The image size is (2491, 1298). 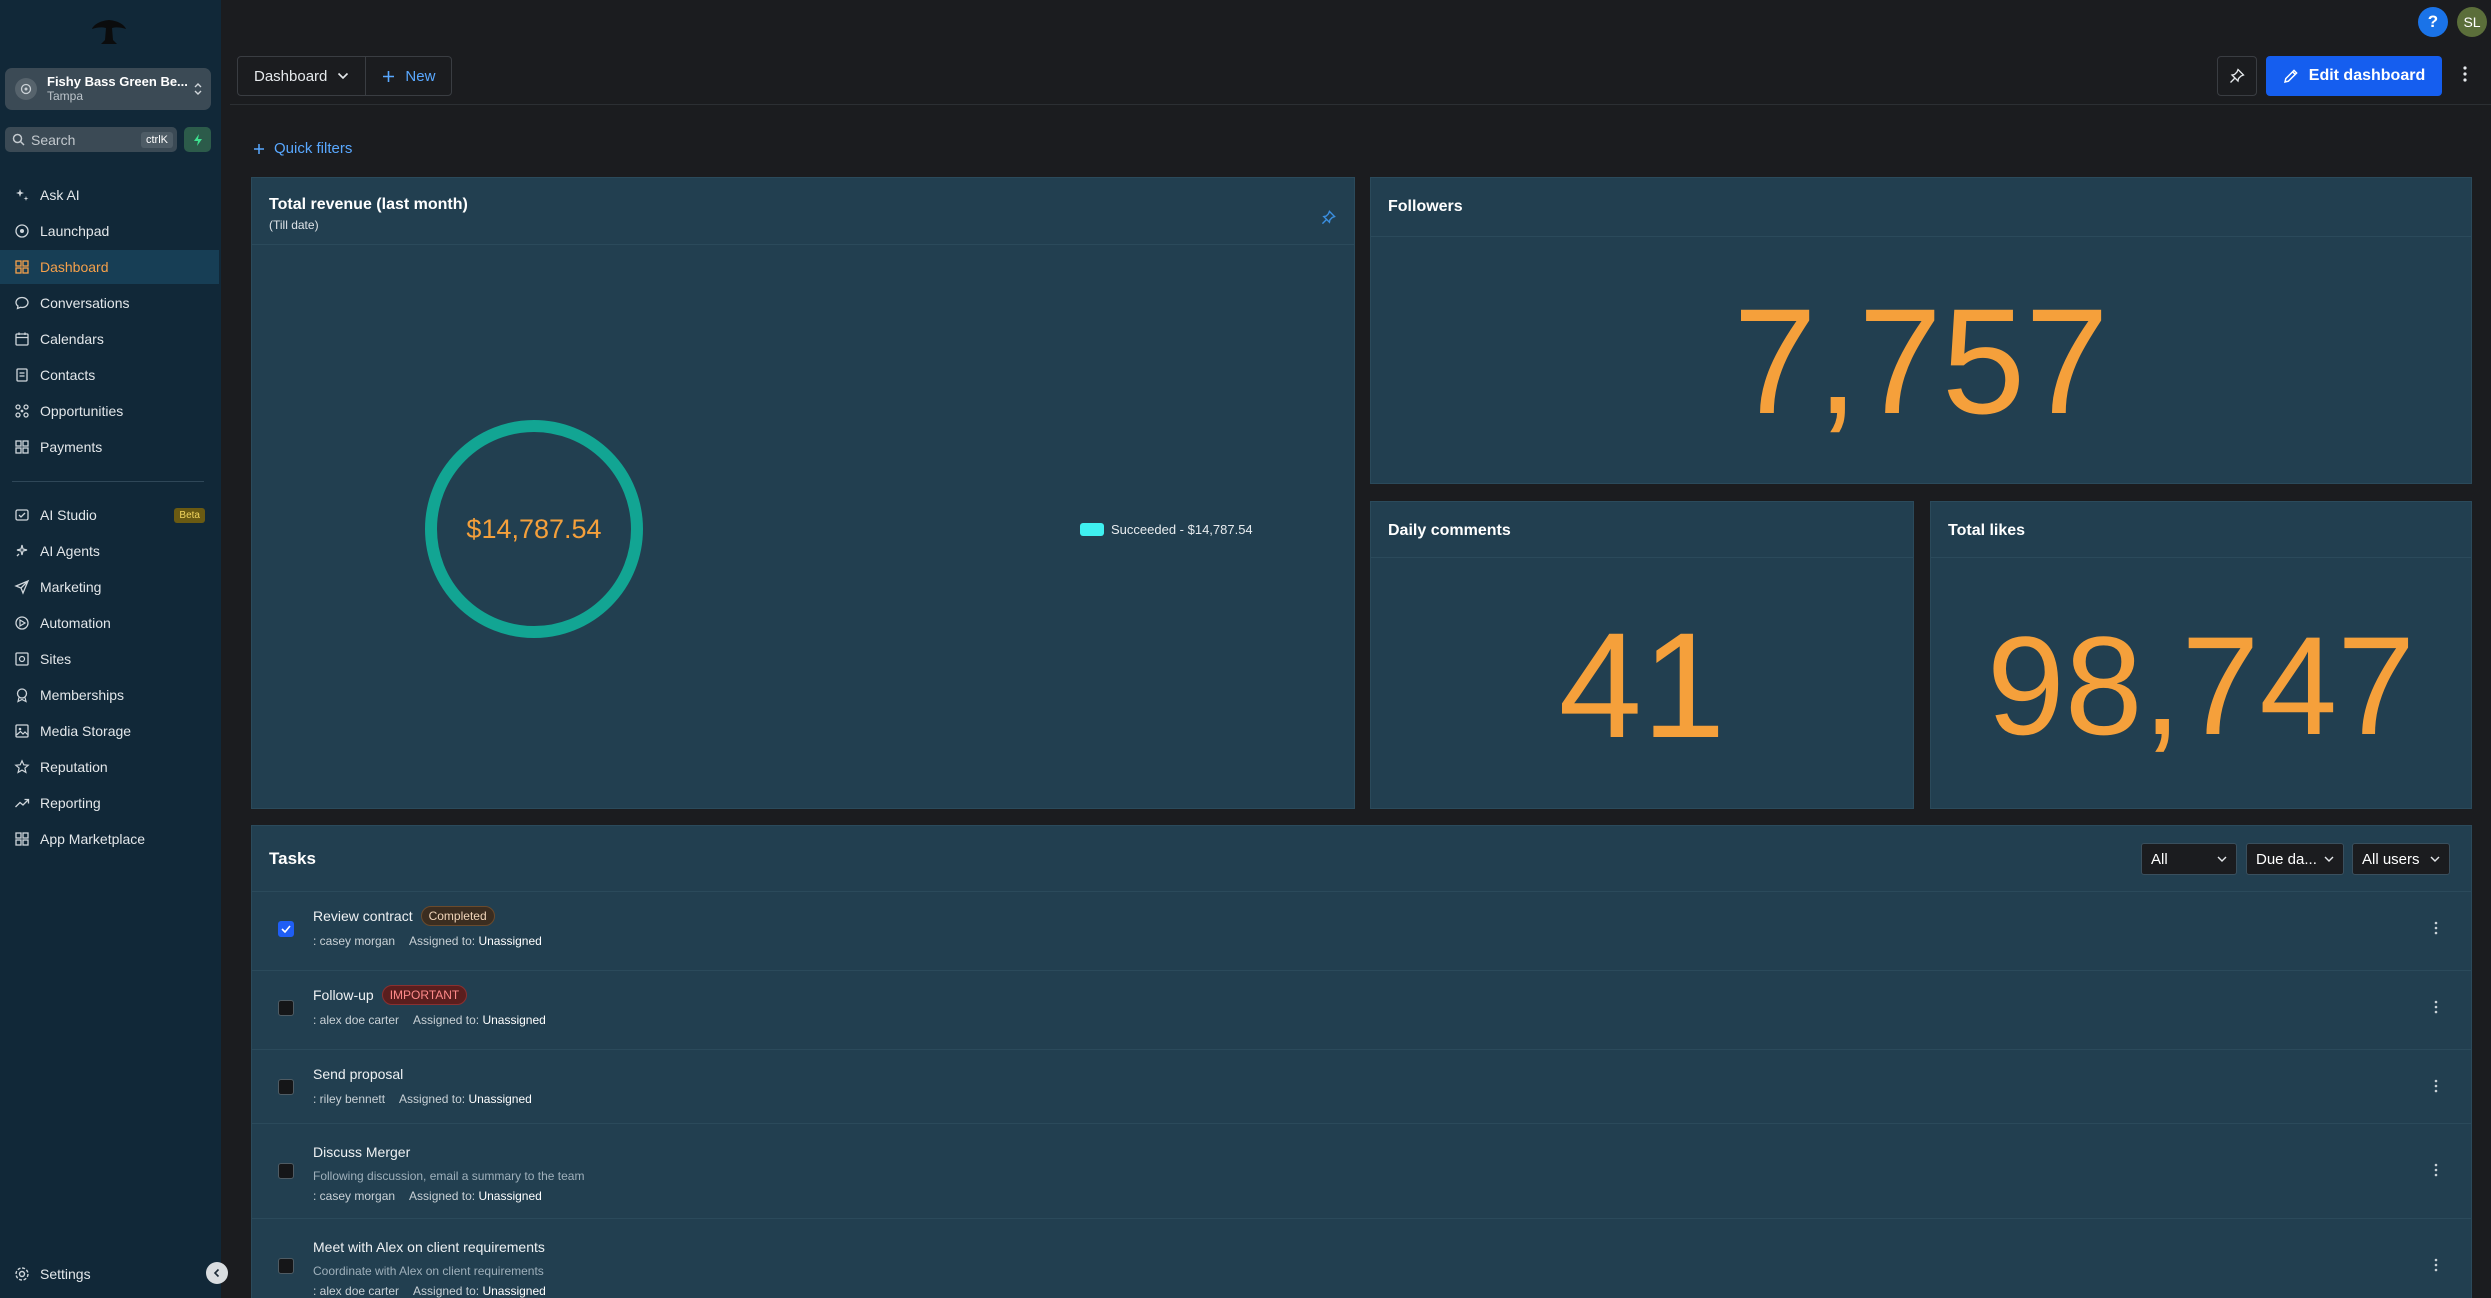 What do you see at coordinates (534, 529) in the screenshot?
I see `revenue-donut-chart: $14,787.54` at bounding box center [534, 529].